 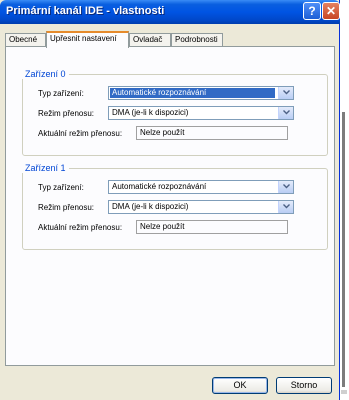 What do you see at coordinates (45, 74) in the screenshot?
I see `device-0-title: Zařízení 0` at bounding box center [45, 74].